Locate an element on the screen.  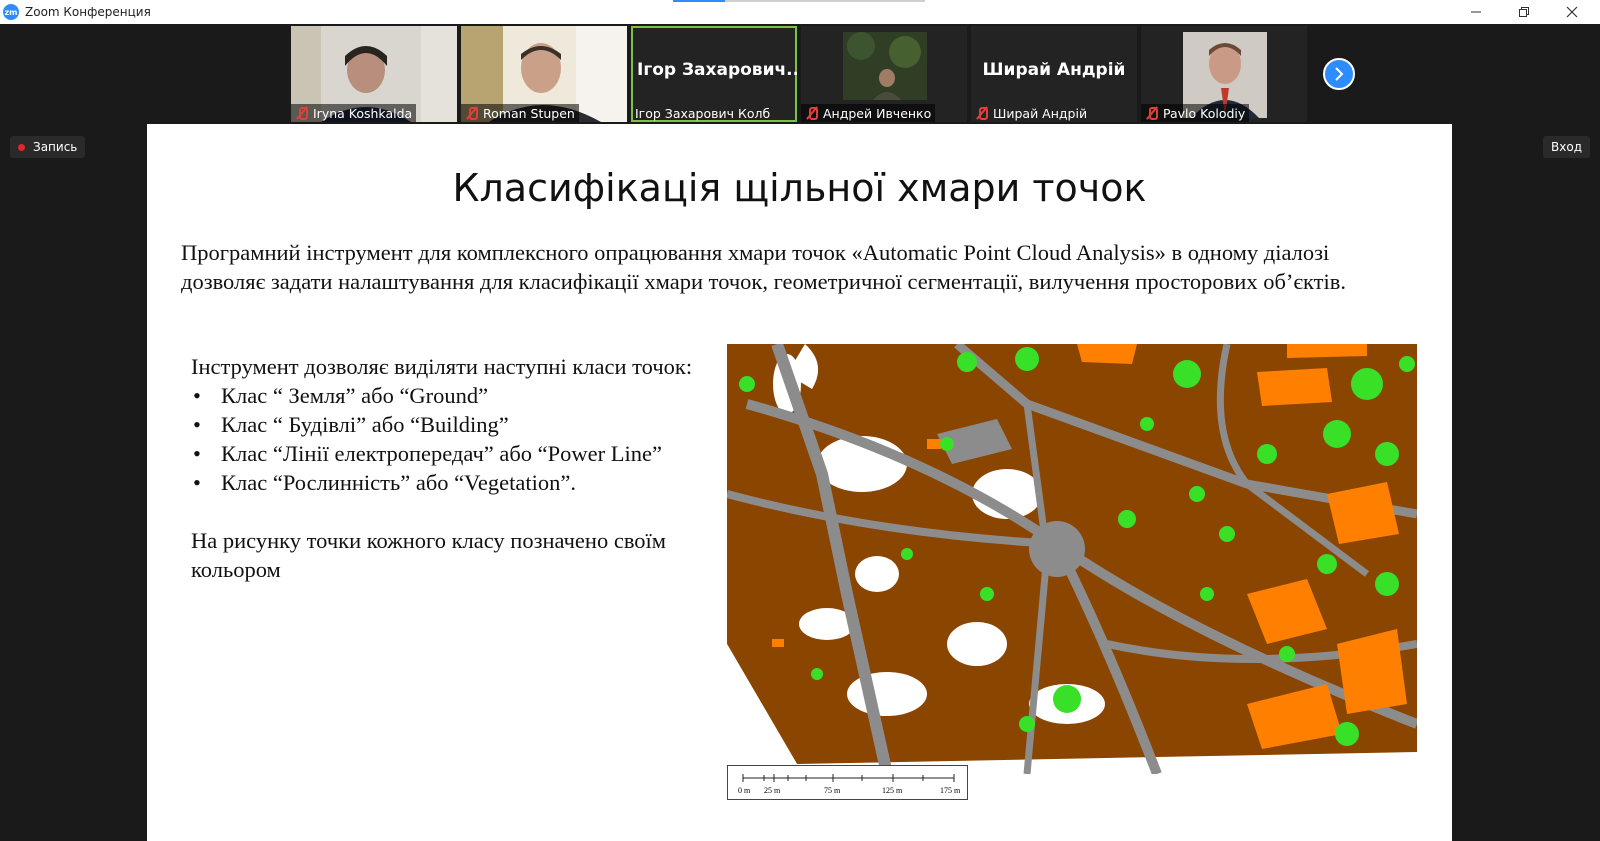
recording-indicator: Запись is located at coordinates (48, 147).